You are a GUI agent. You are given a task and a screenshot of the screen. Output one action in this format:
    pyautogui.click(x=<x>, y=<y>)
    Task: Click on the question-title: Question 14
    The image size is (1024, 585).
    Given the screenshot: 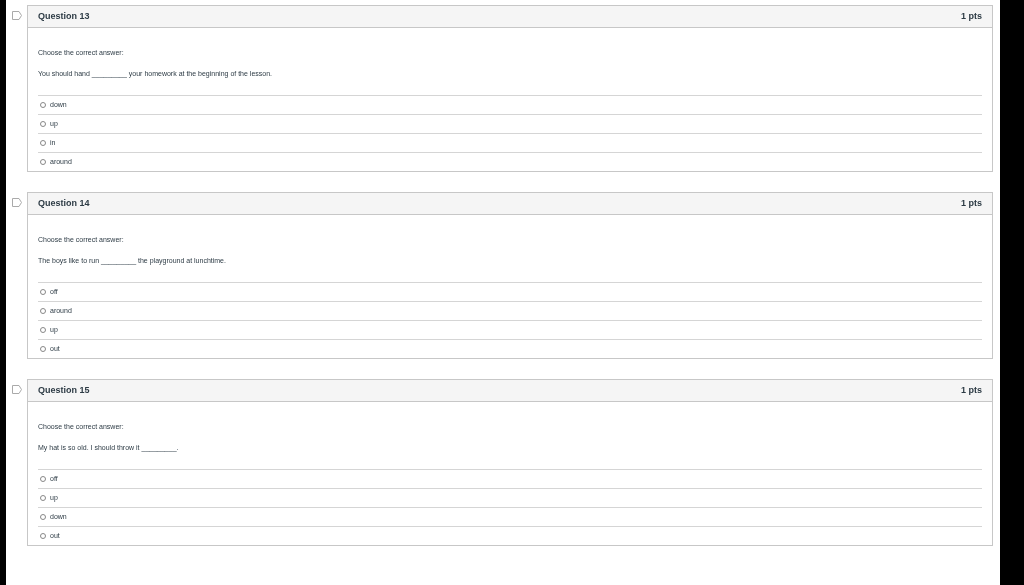 What is the action you would take?
    pyautogui.click(x=64, y=203)
    